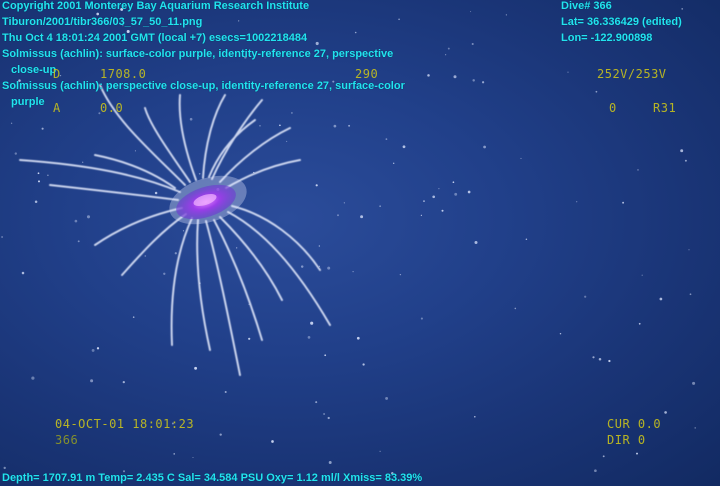 This screenshot has height=486, width=720. What do you see at coordinates (57, 74) in the screenshot?
I see `hud-depth-label: D` at bounding box center [57, 74].